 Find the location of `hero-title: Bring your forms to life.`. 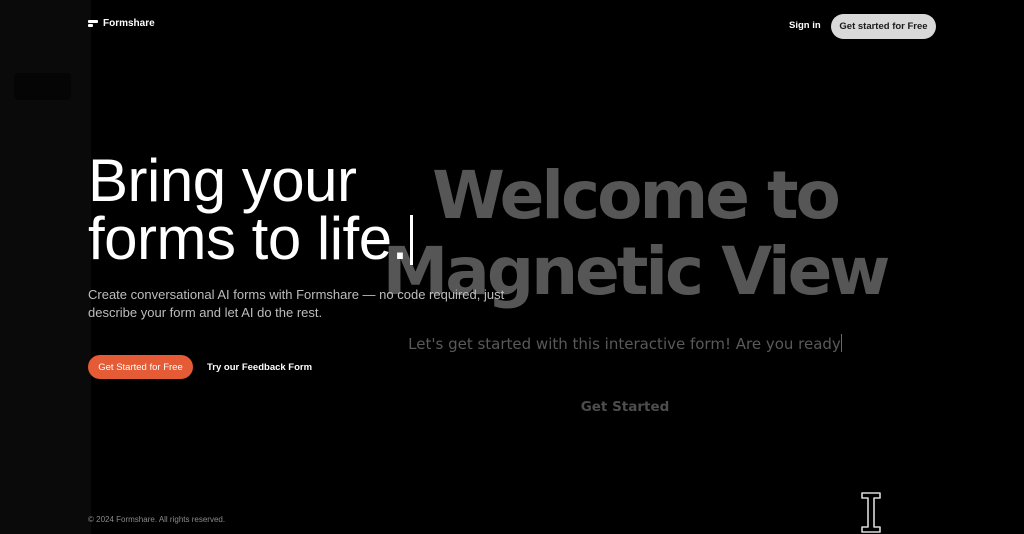

hero-title: Bring your forms to life. is located at coordinates (250, 208).